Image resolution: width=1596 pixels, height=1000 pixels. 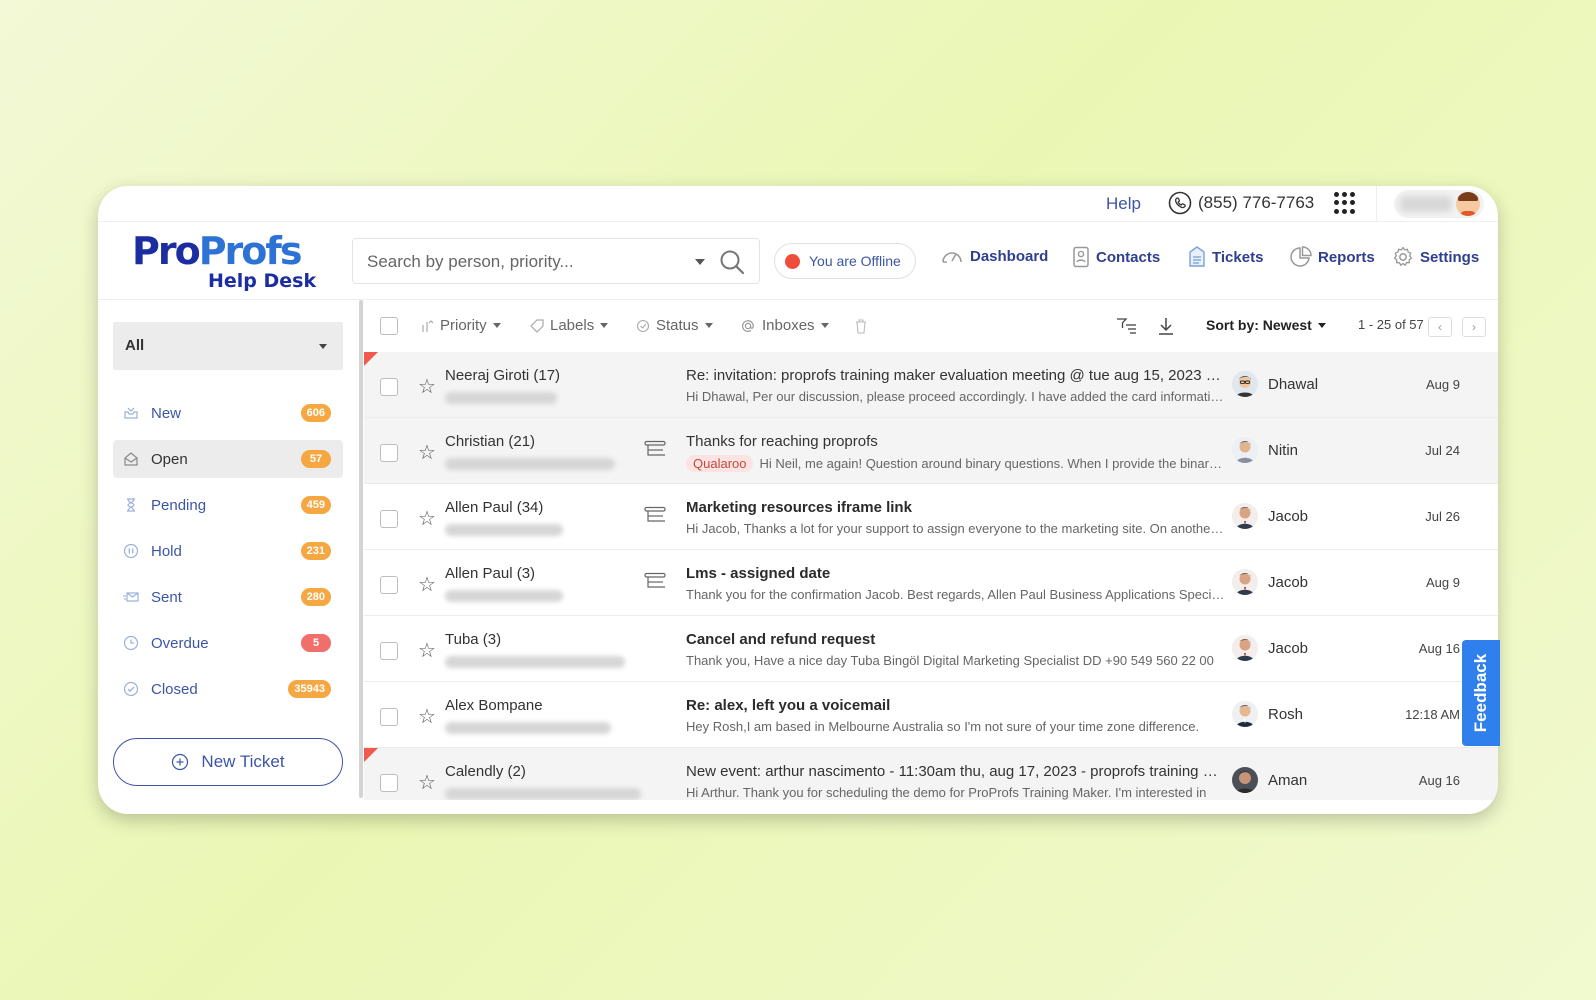 I want to click on next-page-button: ›, so click(x=1474, y=327).